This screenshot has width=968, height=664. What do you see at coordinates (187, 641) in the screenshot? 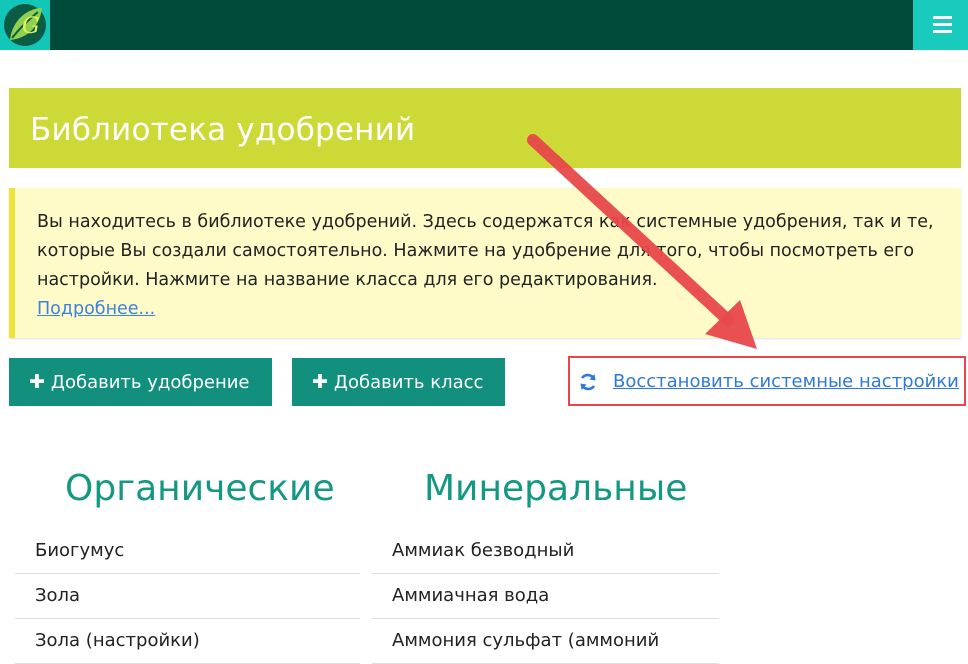
I see `list-item: Зола (настройки)` at bounding box center [187, 641].